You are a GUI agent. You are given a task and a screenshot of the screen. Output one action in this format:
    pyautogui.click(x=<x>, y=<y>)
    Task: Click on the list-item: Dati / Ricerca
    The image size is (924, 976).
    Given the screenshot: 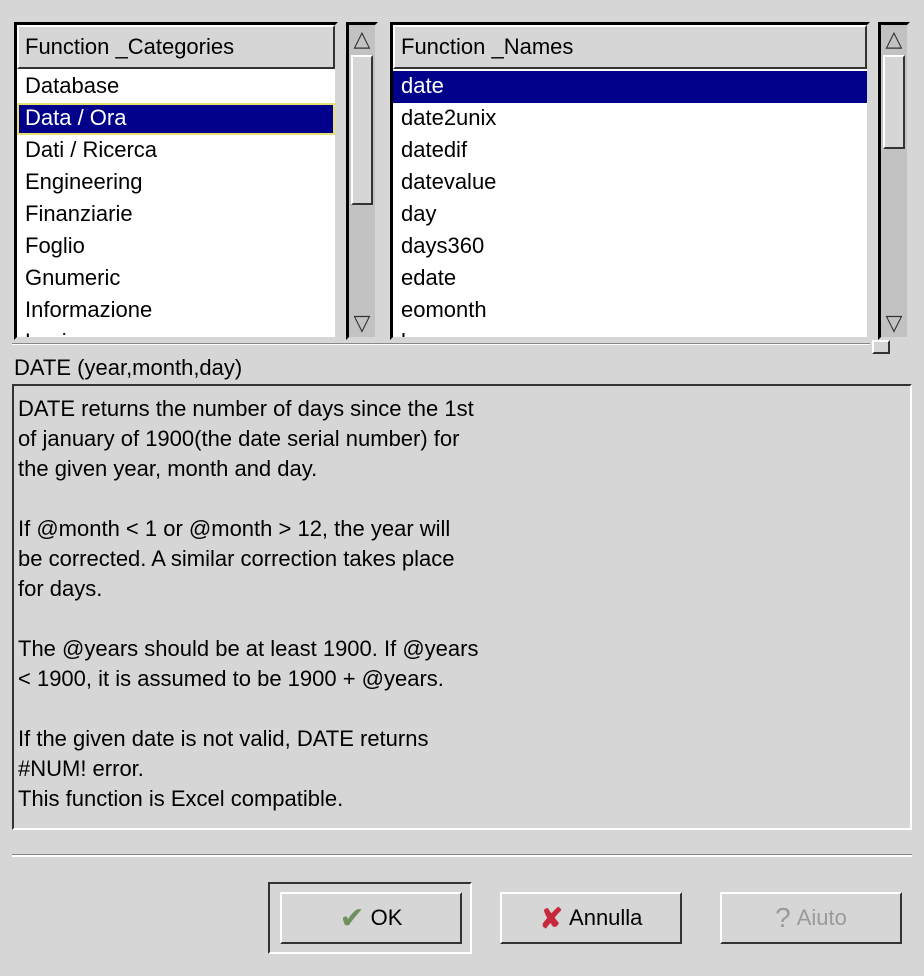 What is the action you would take?
    pyautogui.click(x=176, y=151)
    